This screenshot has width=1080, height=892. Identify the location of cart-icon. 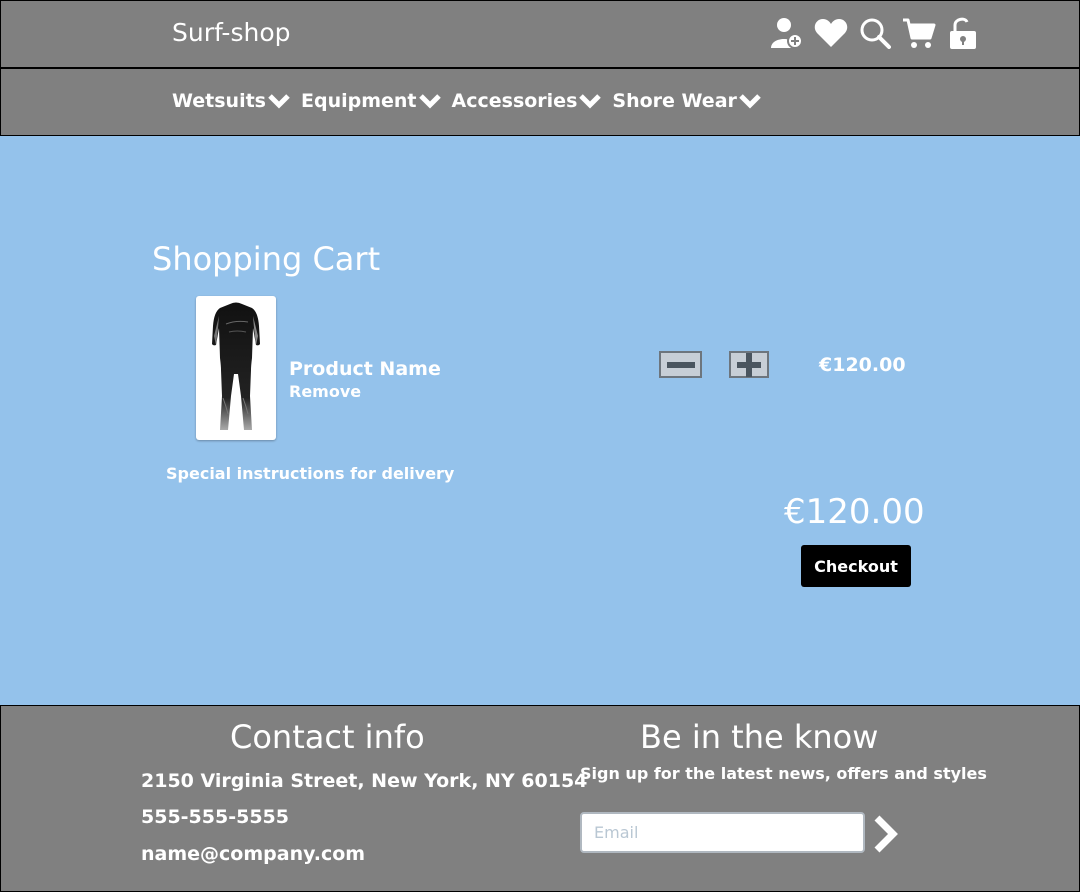
(919, 33).